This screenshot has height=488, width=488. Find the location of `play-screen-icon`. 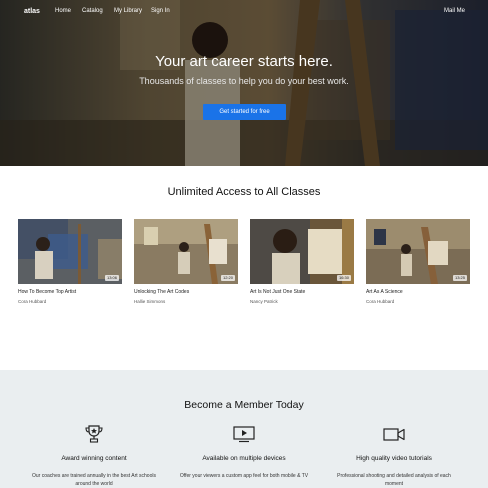

play-screen-icon is located at coordinates (244, 434).